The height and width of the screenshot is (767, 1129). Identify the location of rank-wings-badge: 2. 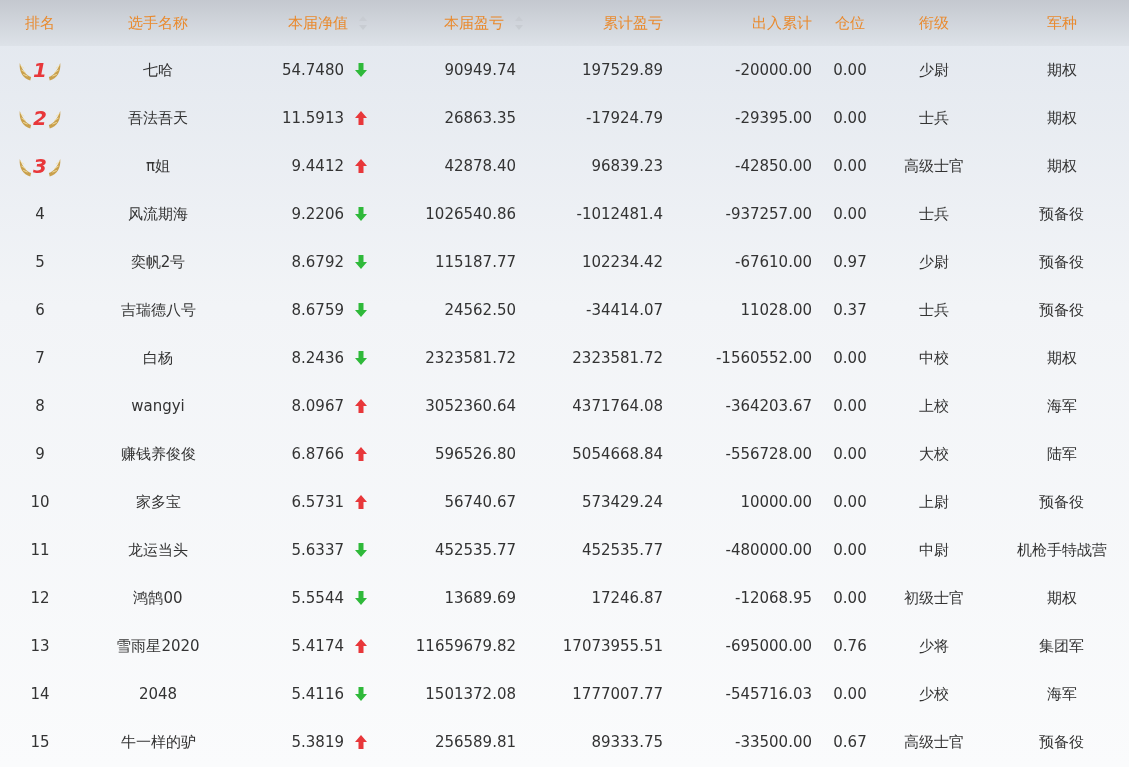
(40, 118).